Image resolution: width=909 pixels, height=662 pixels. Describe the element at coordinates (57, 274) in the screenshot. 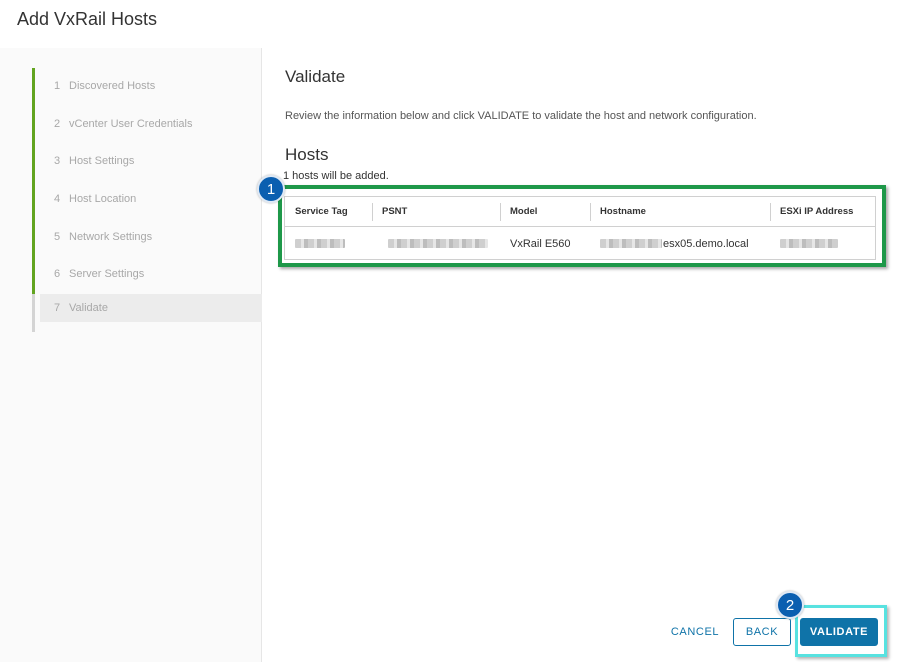

I see `step-number: 6` at that location.